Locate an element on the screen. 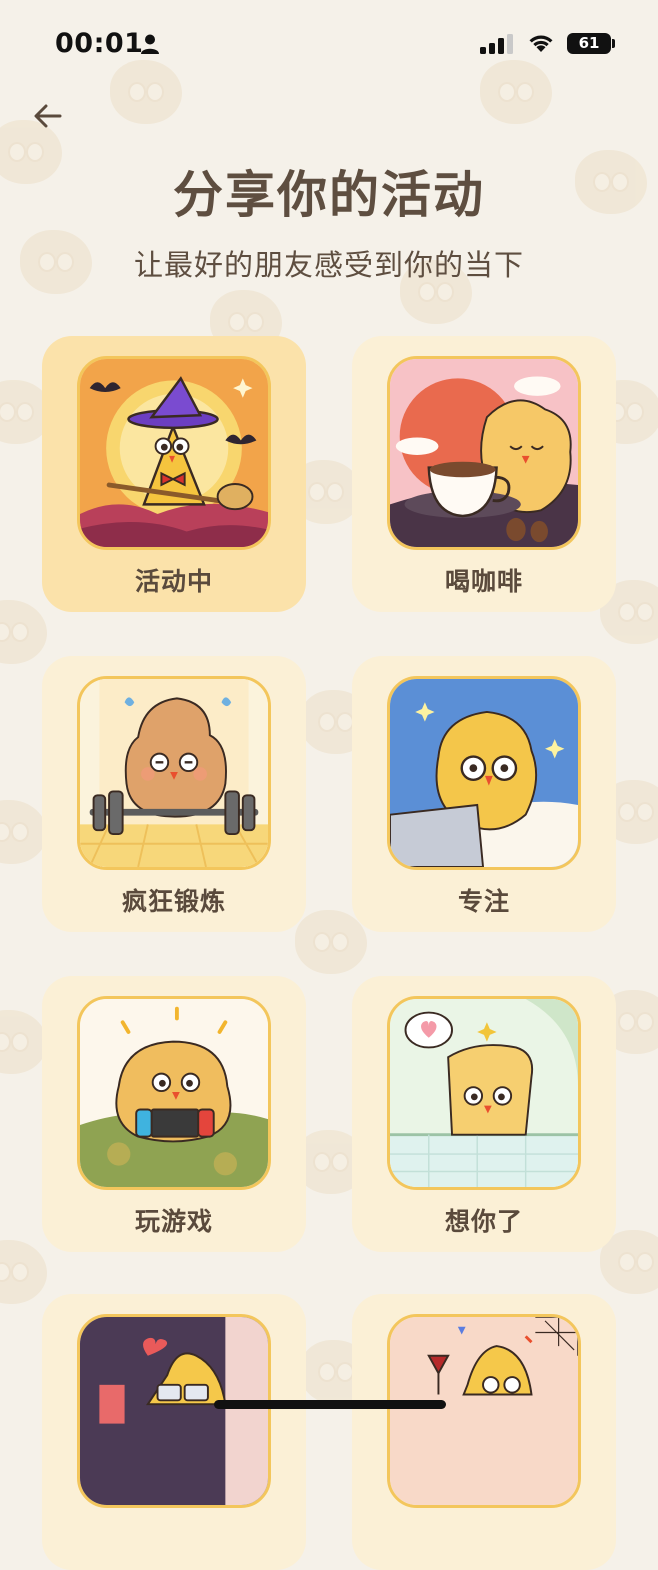 This screenshot has height=1570, width=658. signal-icon is located at coordinates (496, 44).